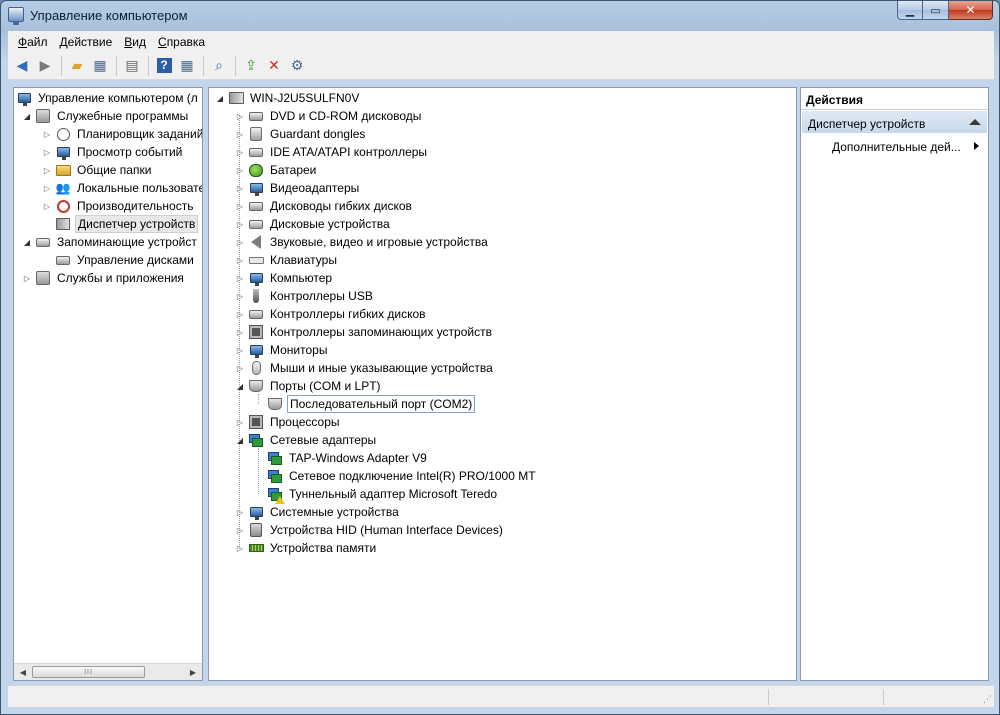 The height and width of the screenshot is (715, 1000). What do you see at coordinates (110, 242) in the screenshot?
I see `tree-item-storage: ◢ Запоминающие устройст` at bounding box center [110, 242].